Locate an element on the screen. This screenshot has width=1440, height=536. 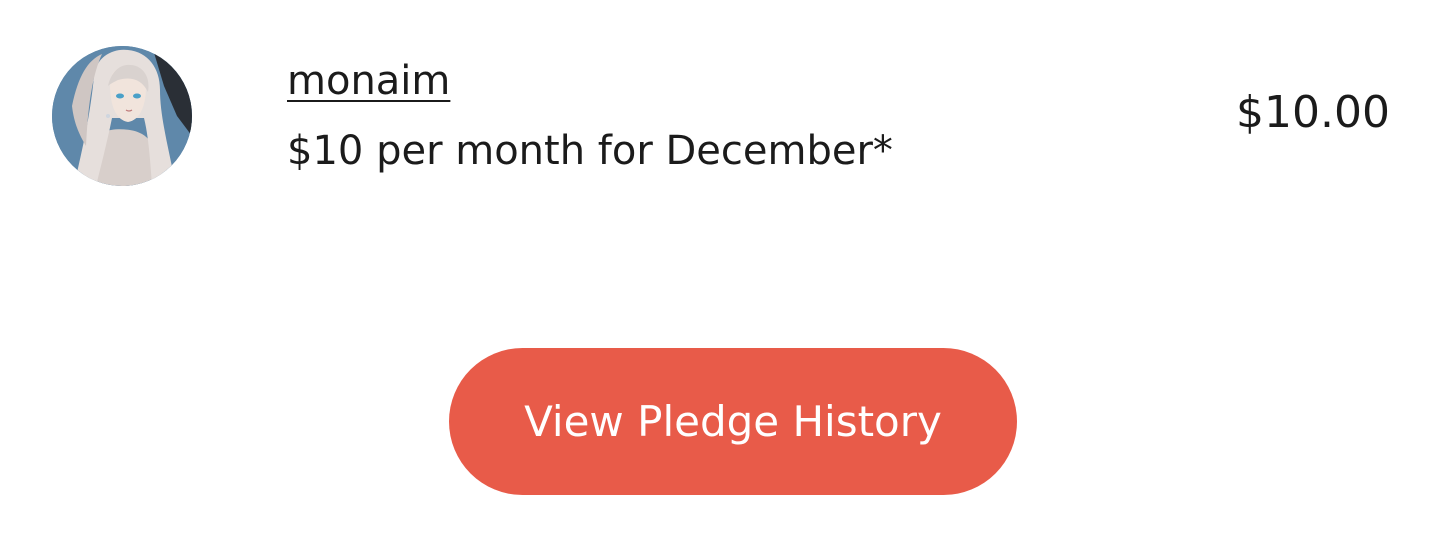
creator-avatar is located at coordinates (122, 116).